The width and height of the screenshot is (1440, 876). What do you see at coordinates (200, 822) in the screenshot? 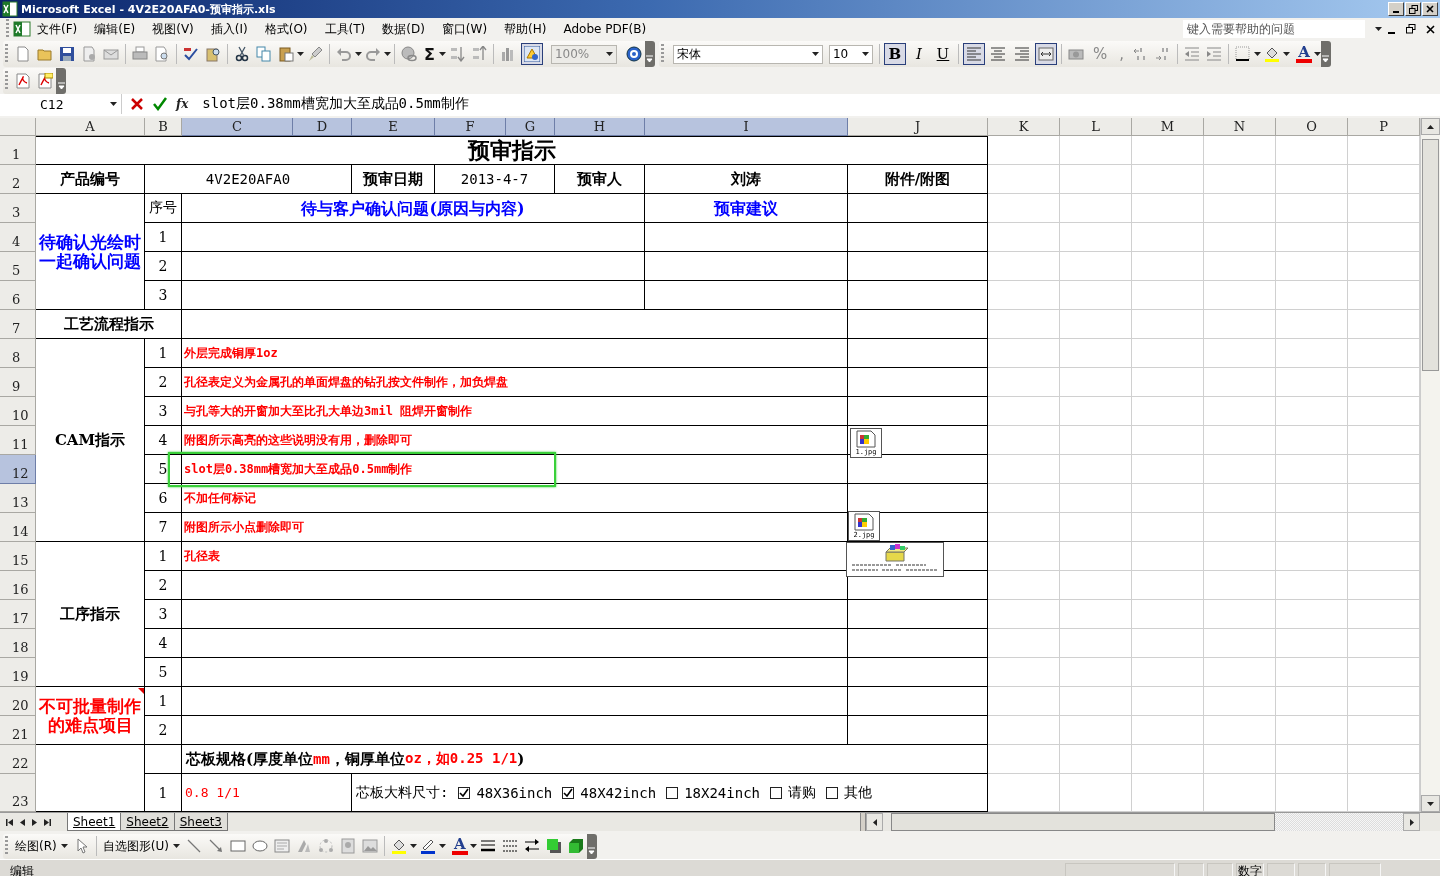
I see `sheet-tab: Sheet3` at bounding box center [200, 822].